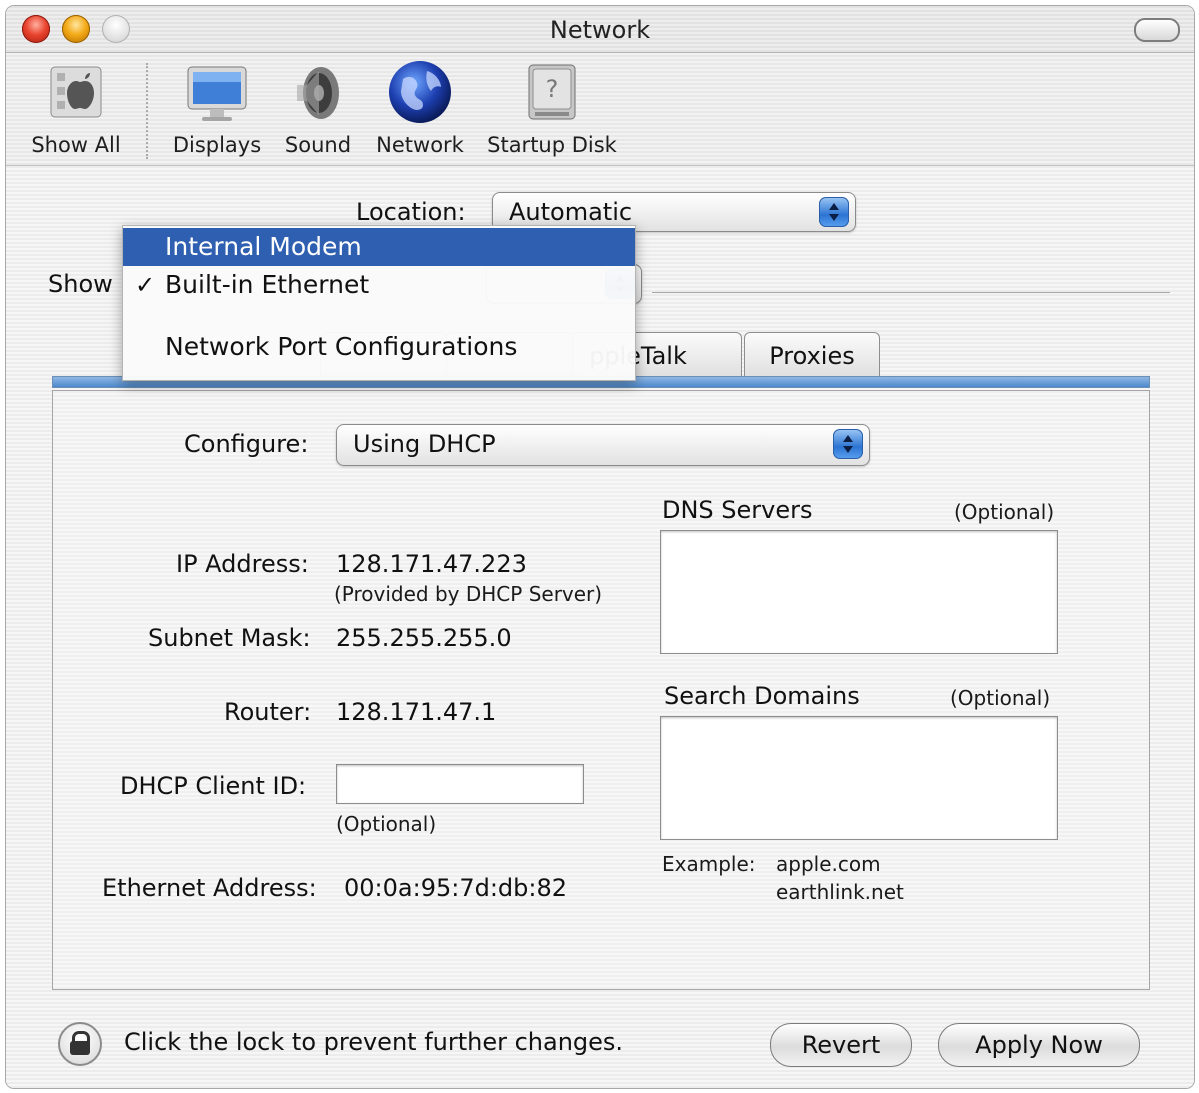 The width and height of the screenshot is (1199, 1093). What do you see at coordinates (268, 712) in the screenshot?
I see `router-label: Router:` at bounding box center [268, 712].